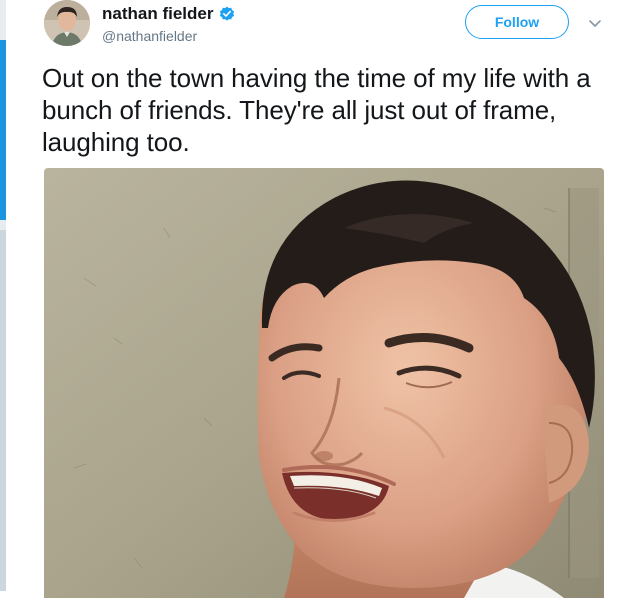 This screenshot has height=598, width=644. Describe the element at coordinates (157, 14) in the screenshot. I see `display-name: nathan fielder` at that location.